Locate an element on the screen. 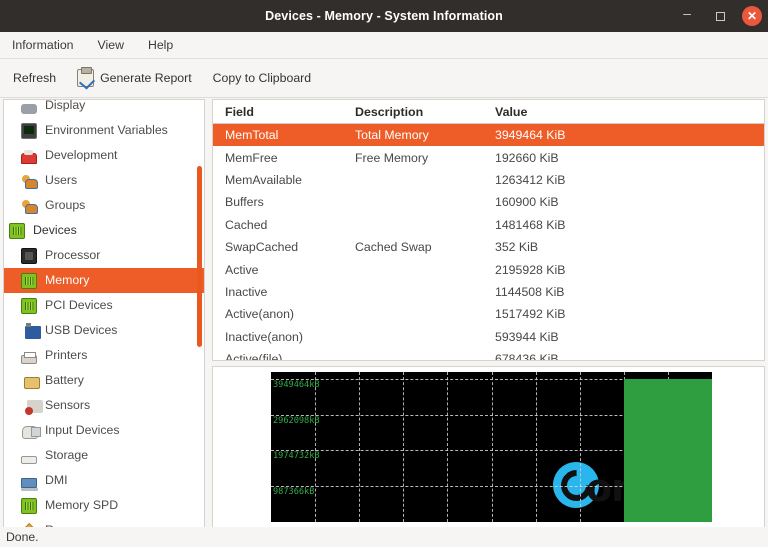  battery-icon is located at coordinates (32, 382).